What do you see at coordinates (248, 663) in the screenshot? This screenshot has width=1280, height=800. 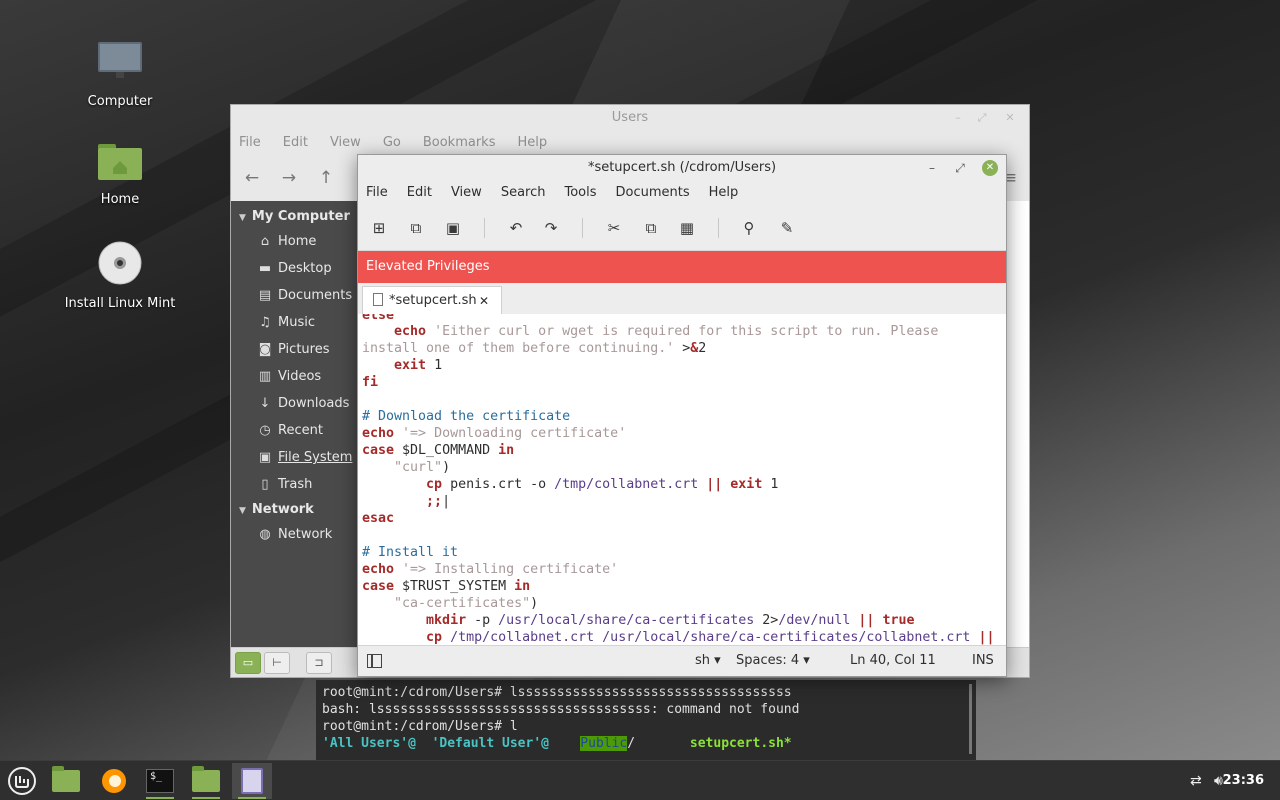 I see `places-toggle-button: ▭` at bounding box center [248, 663].